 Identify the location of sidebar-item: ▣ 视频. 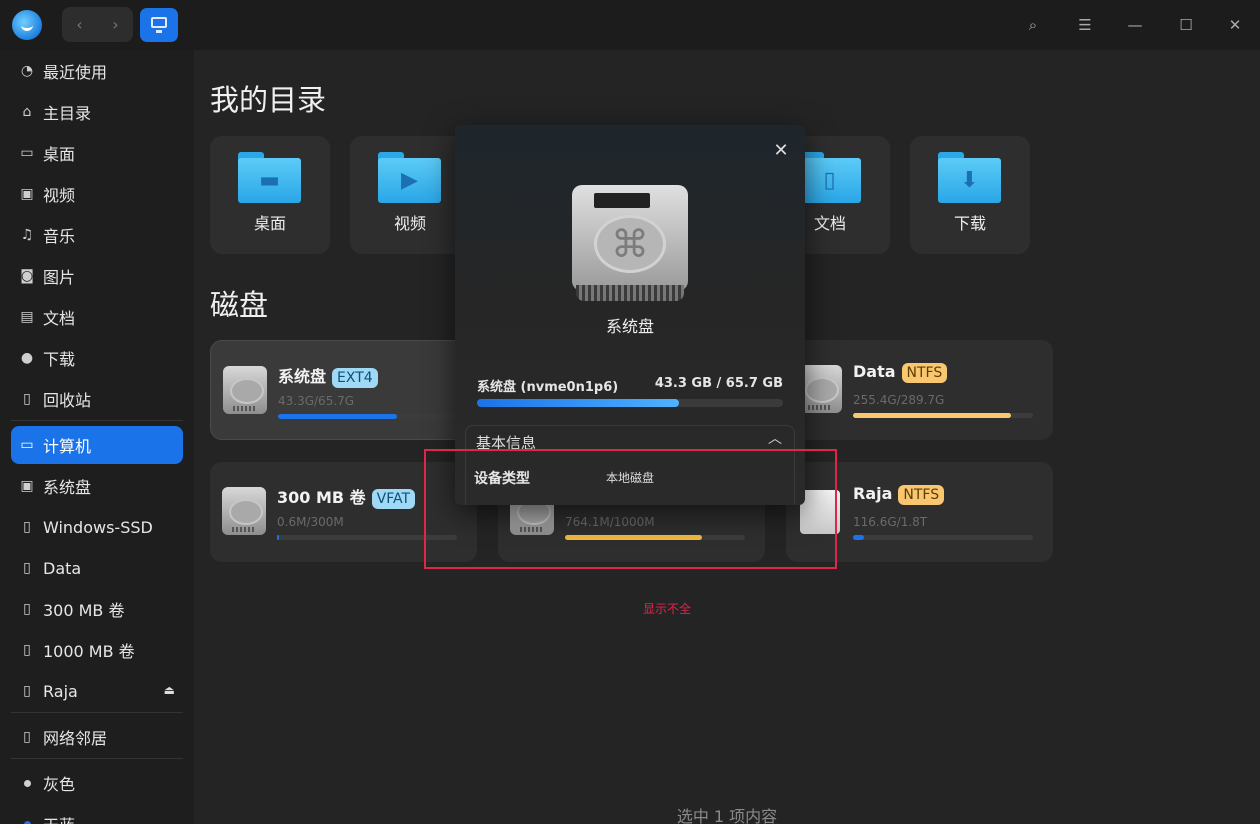
(97, 194).